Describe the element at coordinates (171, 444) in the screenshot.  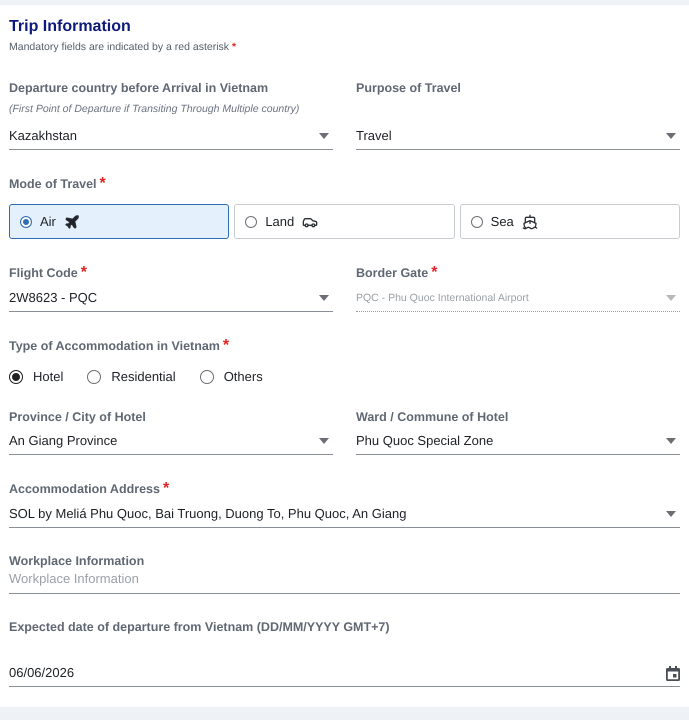
I see `dropdown-field: An Giang Province` at that location.